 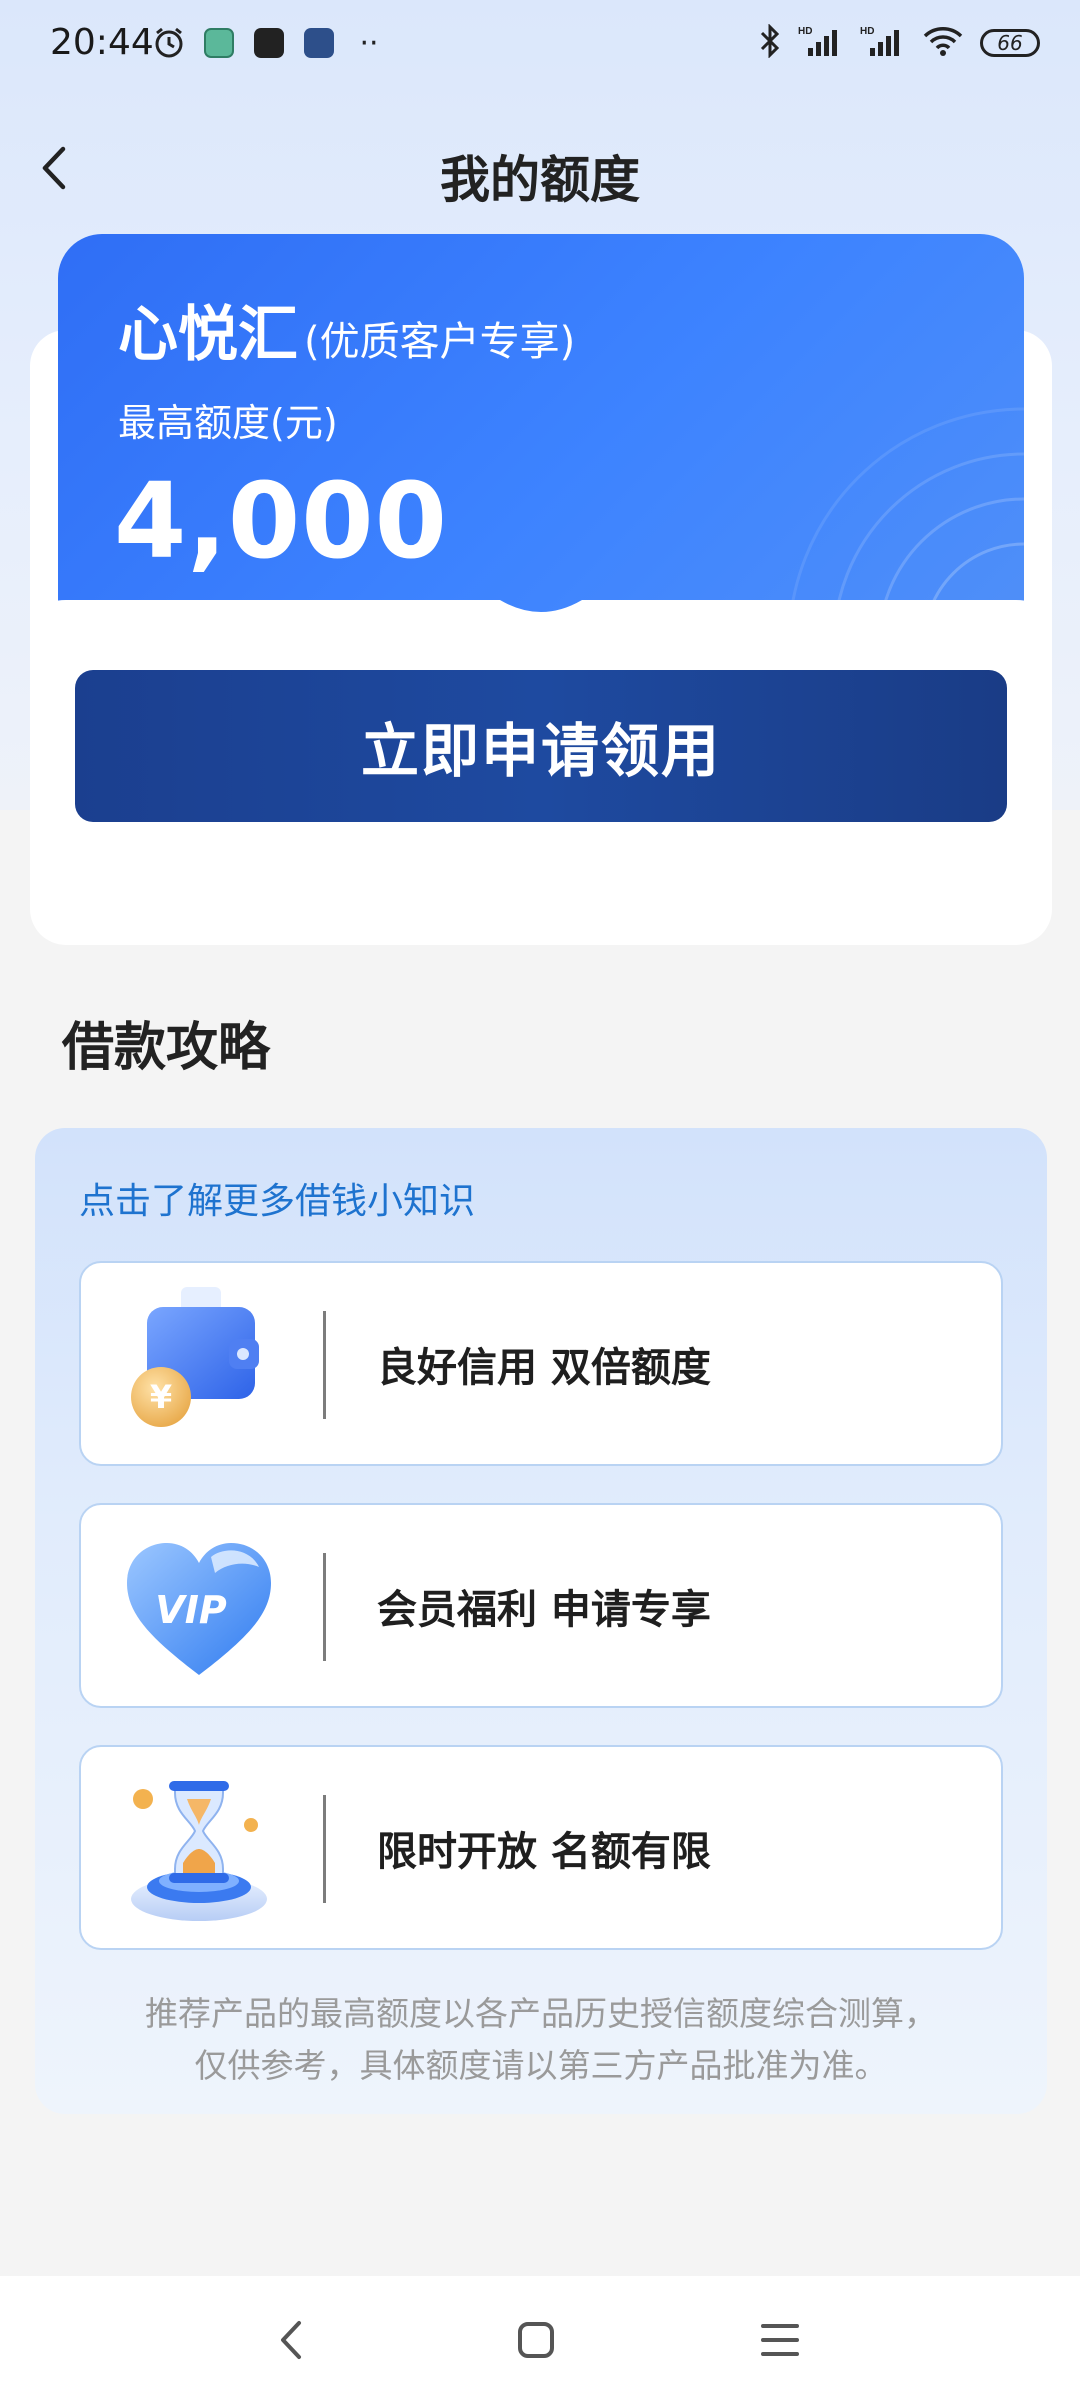 What do you see at coordinates (169, 43) in the screenshot?
I see `alarm-icon` at bounding box center [169, 43].